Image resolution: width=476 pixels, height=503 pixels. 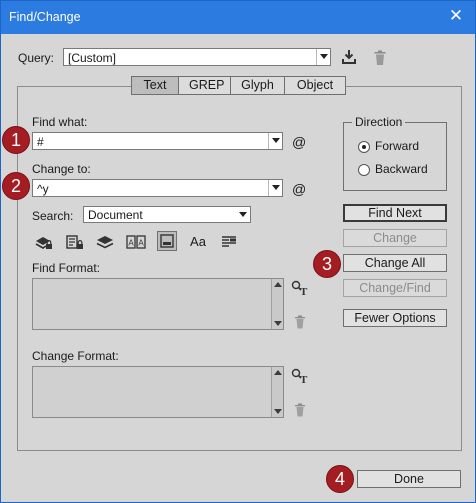 What do you see at coordinates (157, 188) in the screenshot?
I see `change-to-field: ^y` at bounding box center [157, 188].